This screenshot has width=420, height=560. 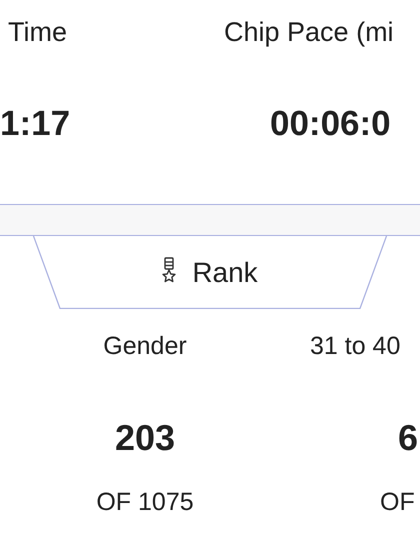 I want to click on rank-label: Gender, so click(x=145, y=346).